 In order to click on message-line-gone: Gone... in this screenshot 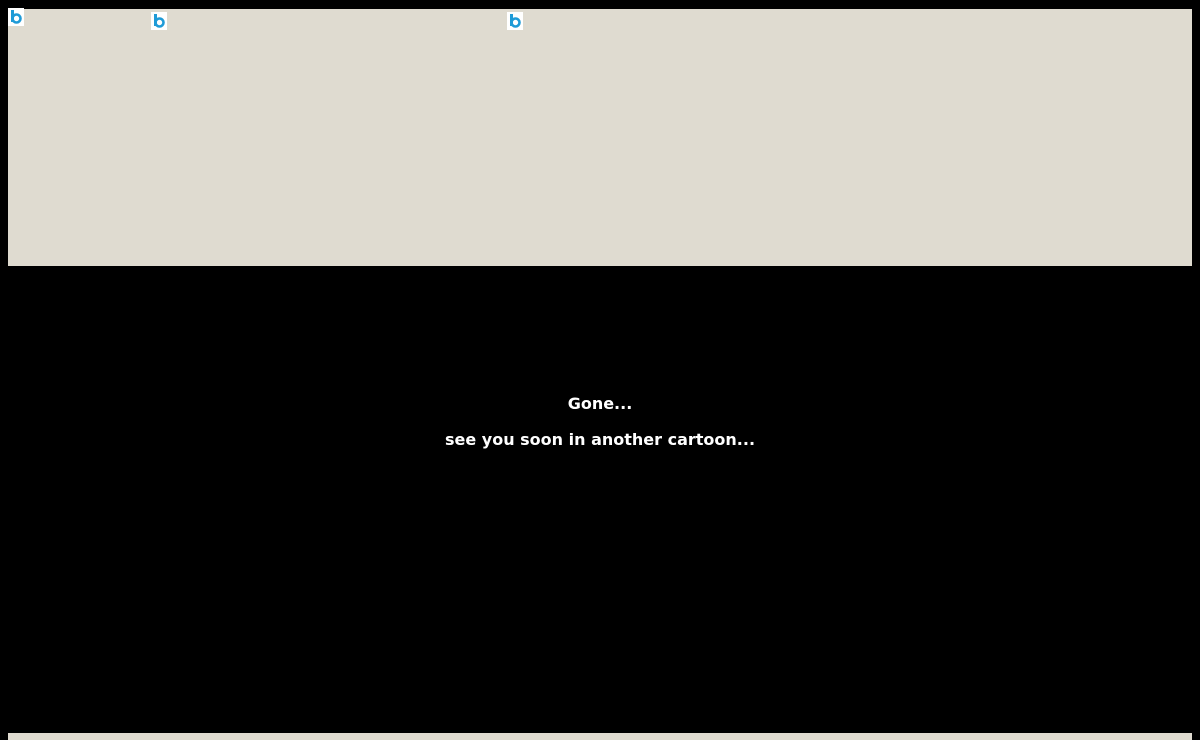, I will do `click(600, 403)`.